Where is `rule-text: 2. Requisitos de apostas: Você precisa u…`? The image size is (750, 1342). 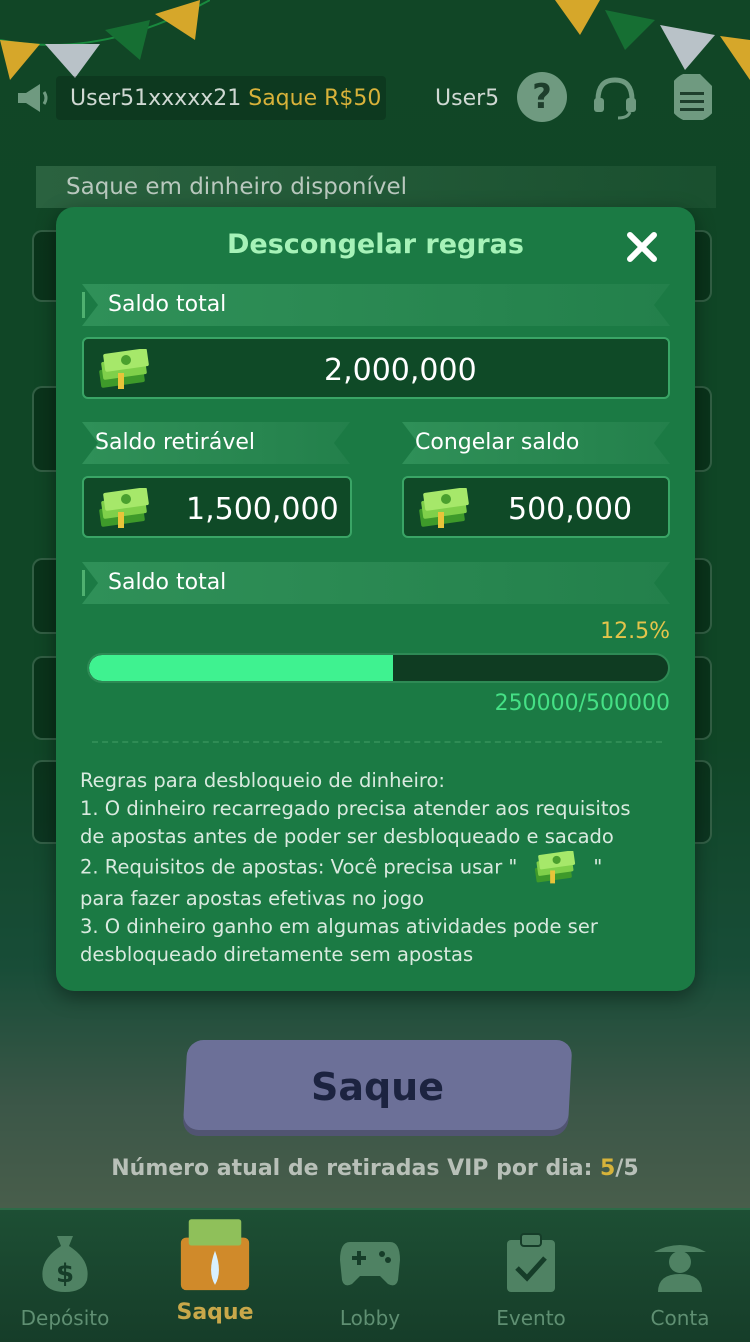 rule-text: 2. Requisitos de apostas: Você precisa u… is located at coordinates (299, 867).